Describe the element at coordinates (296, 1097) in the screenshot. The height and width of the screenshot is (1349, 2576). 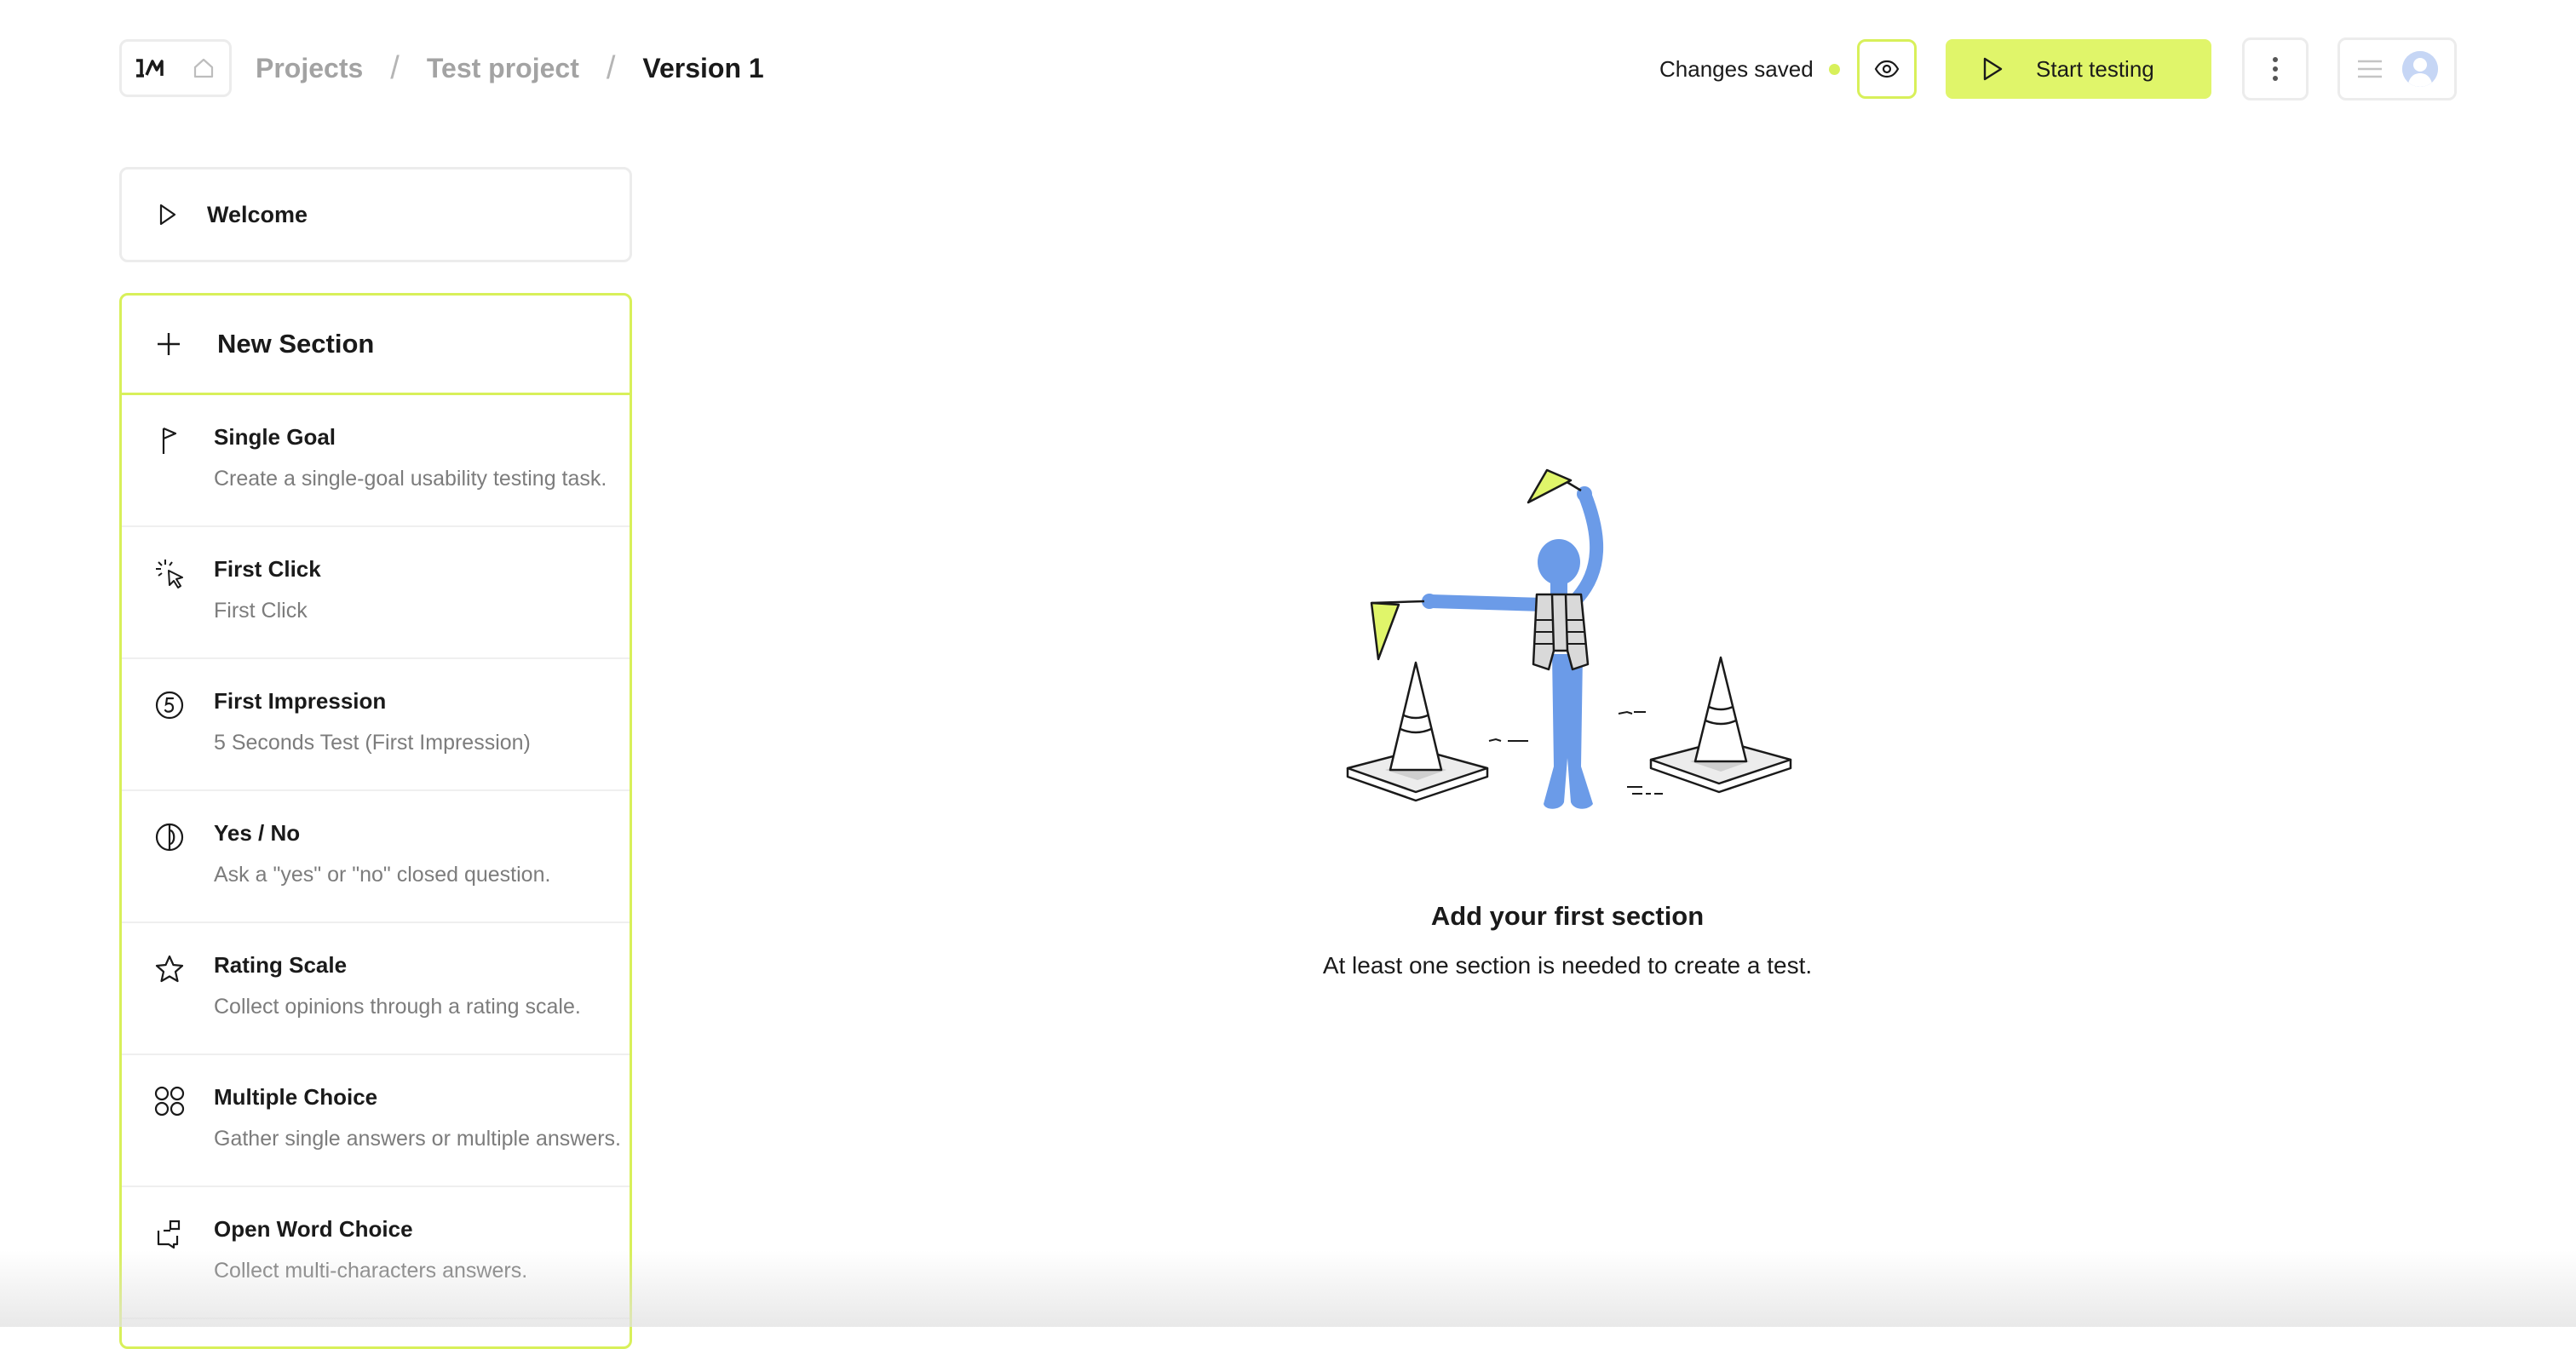
I see `option-title: Multiple Choice` at that location.